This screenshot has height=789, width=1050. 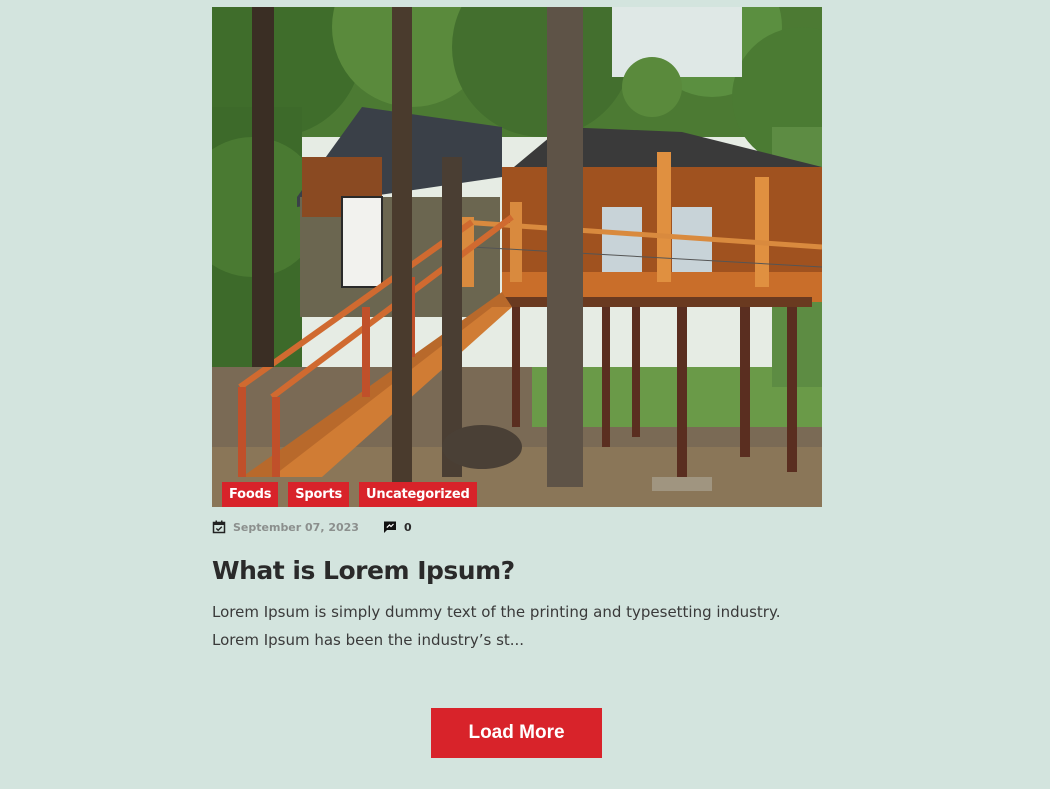 What do you see at coordinates (319, 494) in the screenshot?
I see `category-tag-sports: Sports` at bounding box center [319, 494].